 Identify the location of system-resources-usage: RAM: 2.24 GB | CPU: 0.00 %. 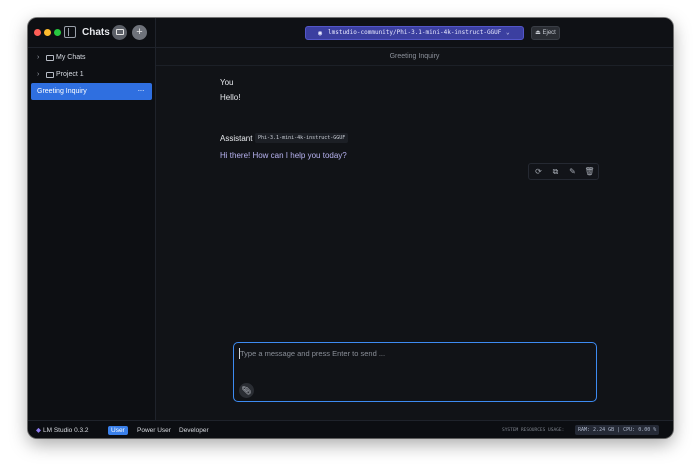
(617, 430).